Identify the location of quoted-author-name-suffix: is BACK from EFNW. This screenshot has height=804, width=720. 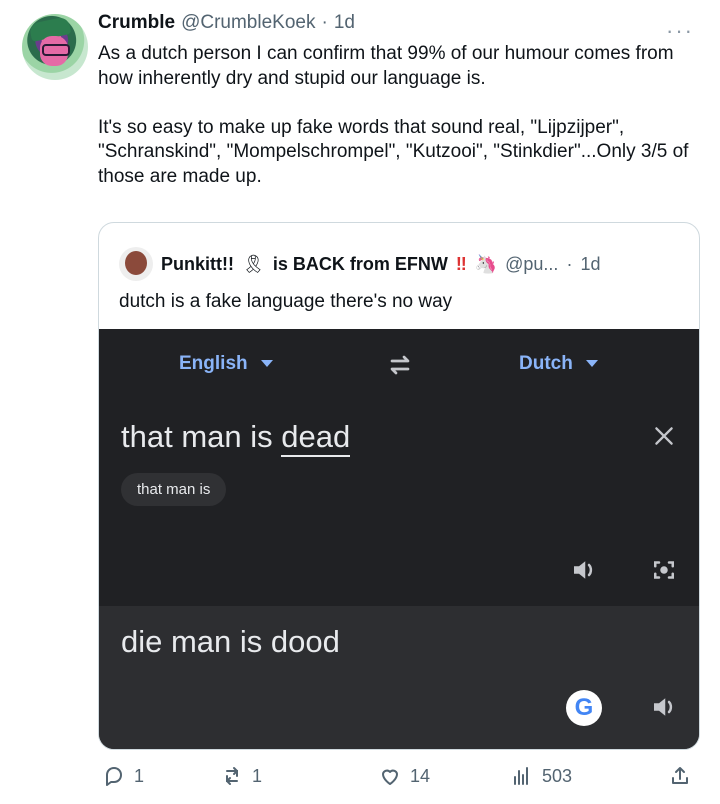
(360, 263).